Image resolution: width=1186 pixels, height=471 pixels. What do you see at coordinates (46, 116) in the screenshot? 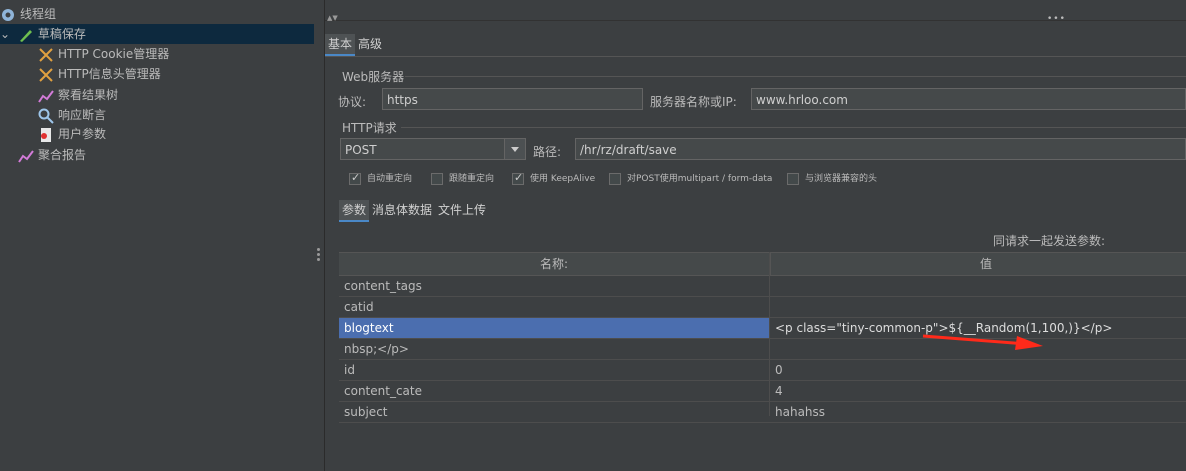
I see `magnifier-icon` at bounding box center [46, 116].